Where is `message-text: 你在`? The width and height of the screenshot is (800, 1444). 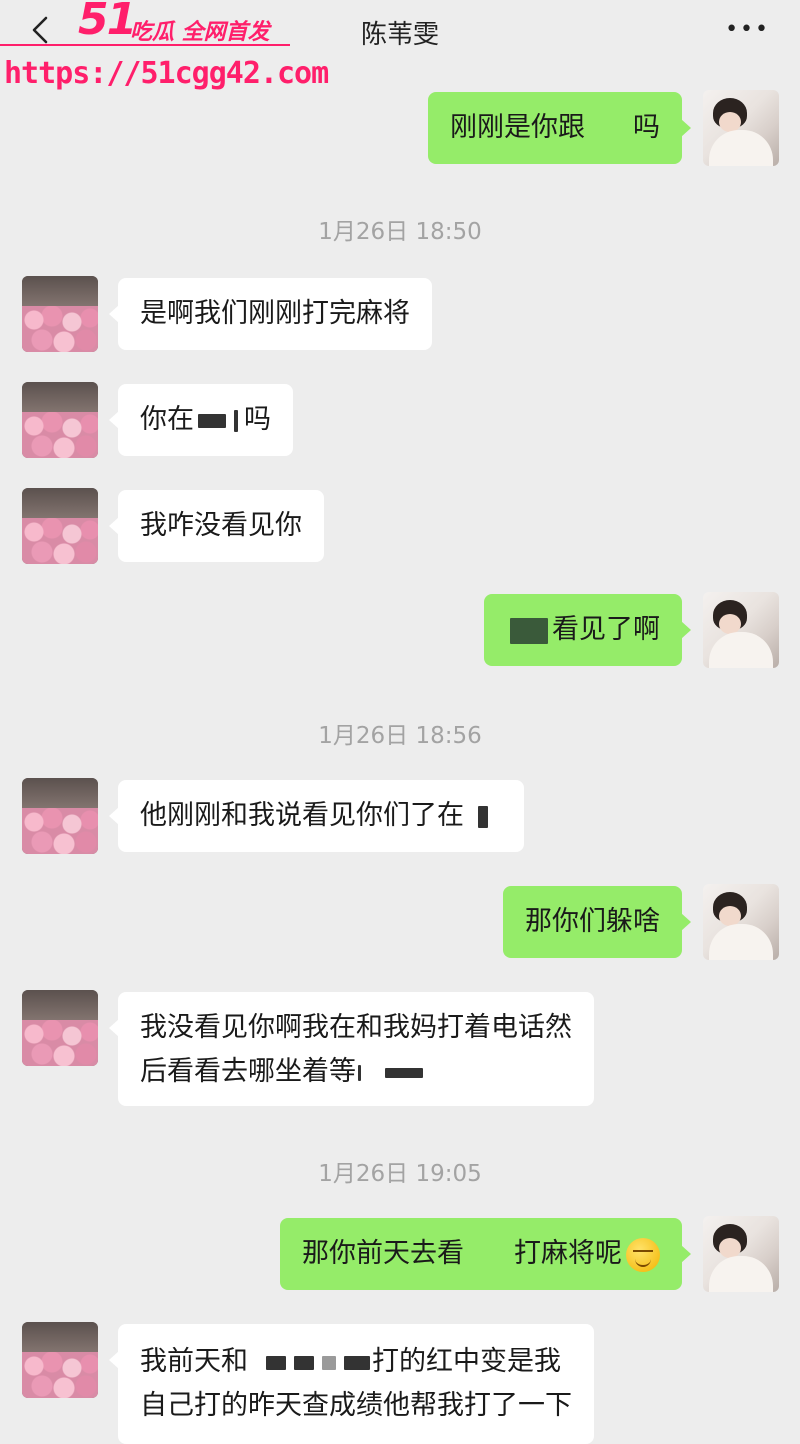 message-text: 你在 is located at coordinates (167, 419).